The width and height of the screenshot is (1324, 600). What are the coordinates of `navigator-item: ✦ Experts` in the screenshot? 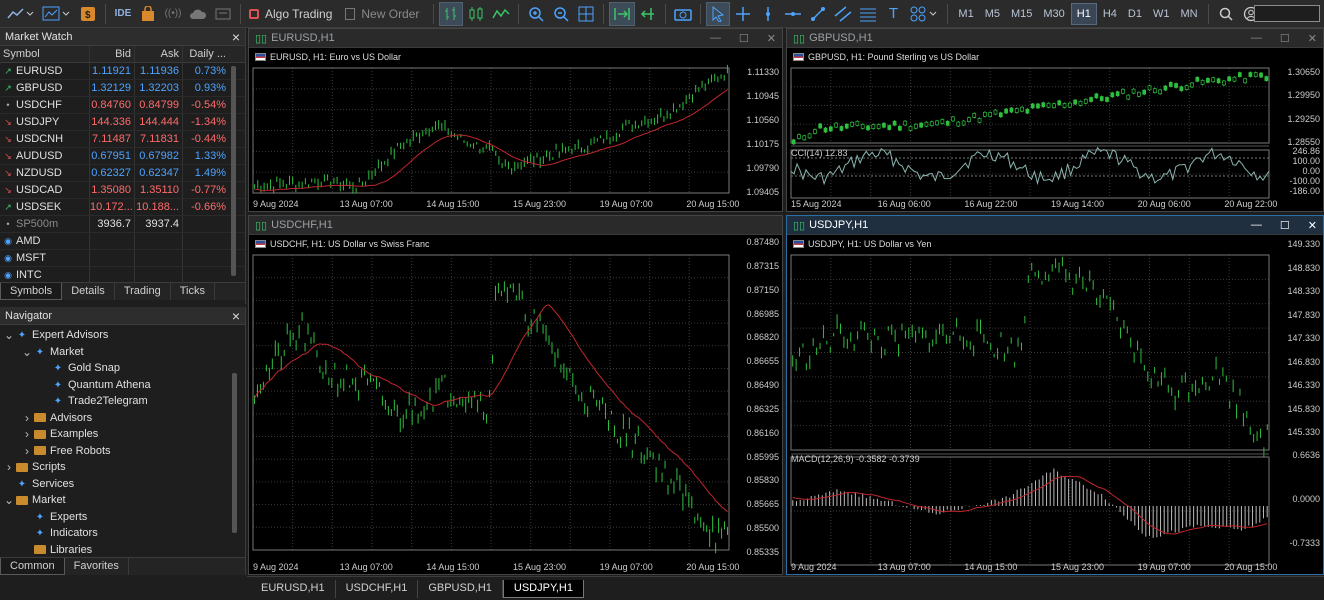 It's located at (122, 517).